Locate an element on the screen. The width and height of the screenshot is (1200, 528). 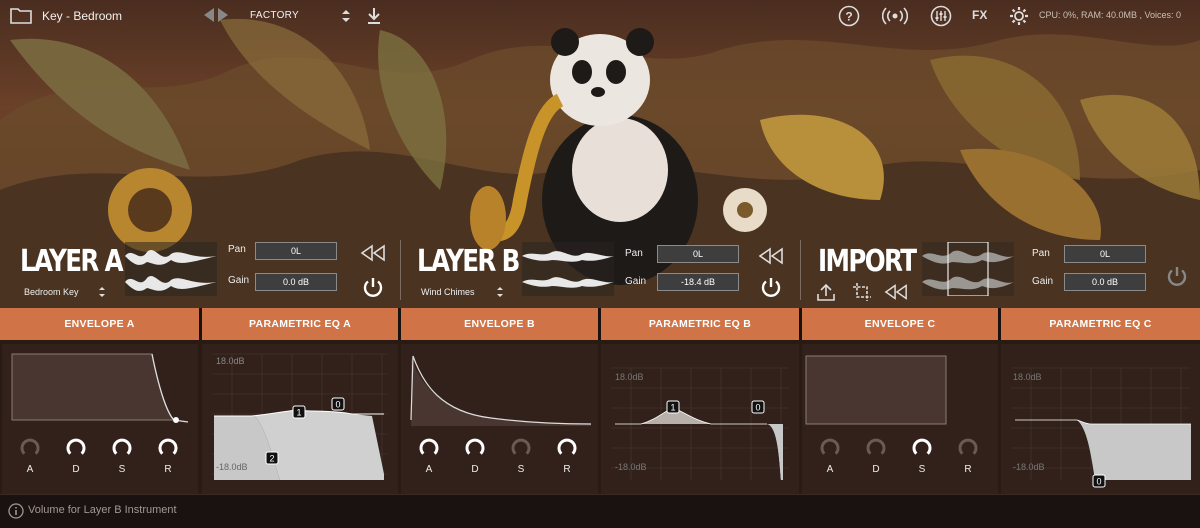
broadcast-icon is located at coordinates (895, 16).